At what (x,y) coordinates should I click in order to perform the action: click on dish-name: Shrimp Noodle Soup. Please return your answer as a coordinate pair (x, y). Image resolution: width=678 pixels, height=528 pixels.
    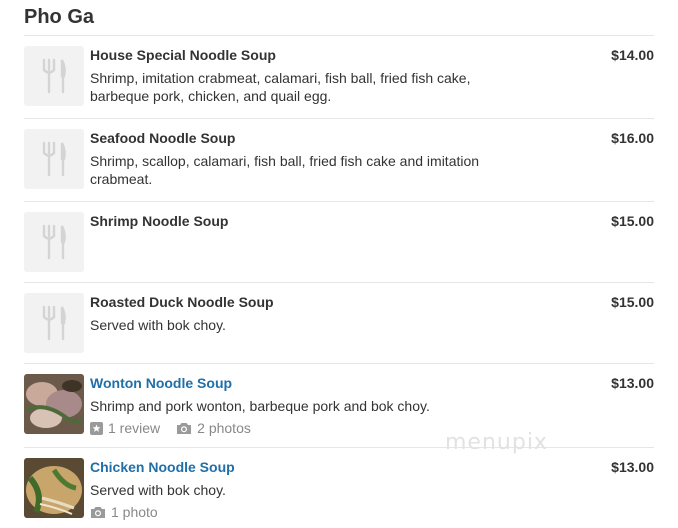
    Looking at the image, I should click on (159, 221).